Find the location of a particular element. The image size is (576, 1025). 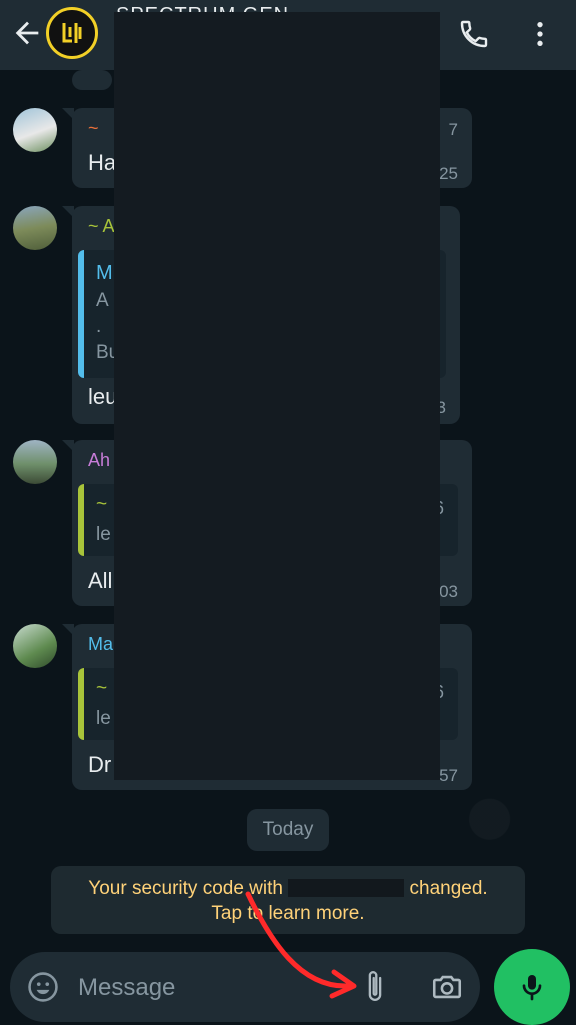

message-composer is located at coordinates (245, 987).